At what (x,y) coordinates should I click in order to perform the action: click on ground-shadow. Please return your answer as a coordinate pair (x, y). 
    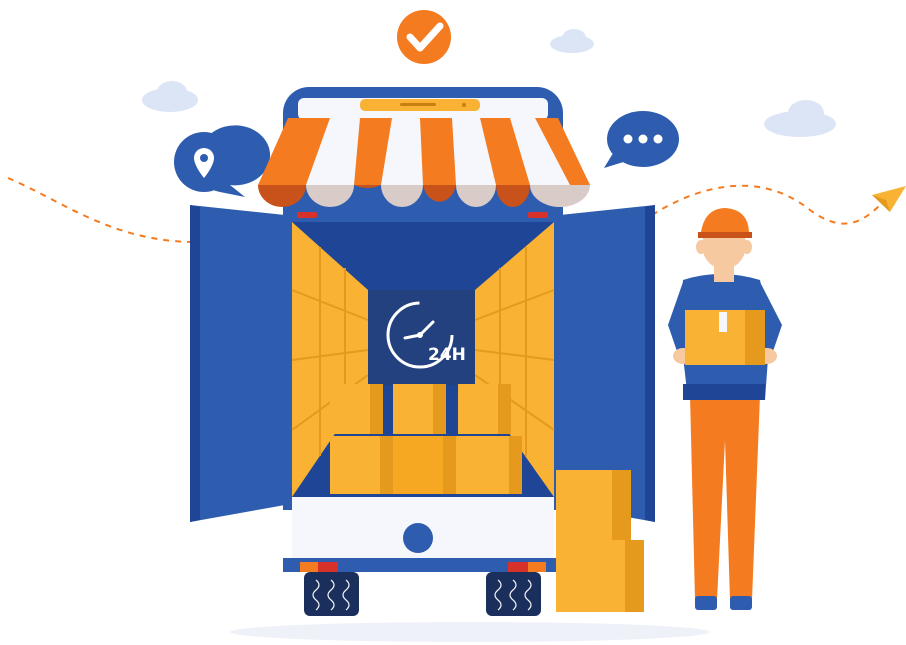
    Looking at the image, I should click on (470, 632).